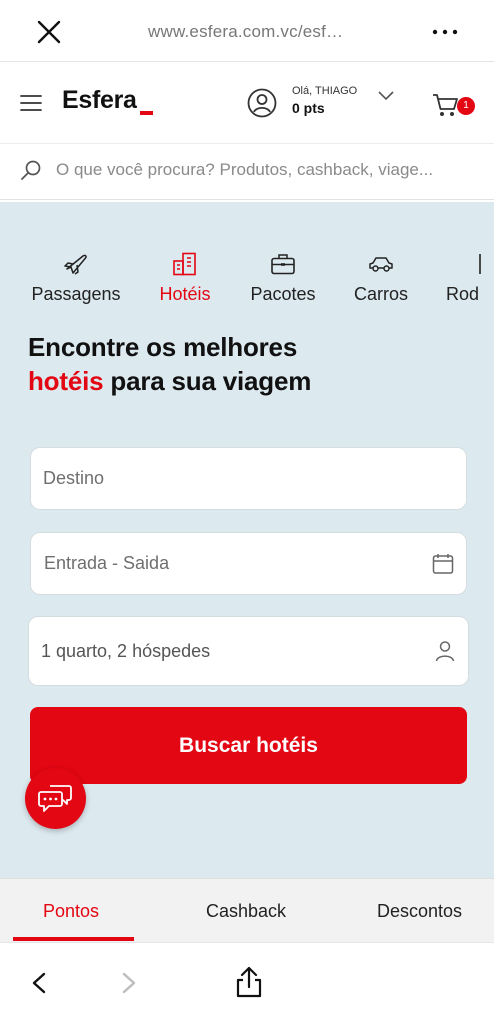  What do you see at coordinates (381, 282) in the screenshot?
I see `tab-carros: Carros` at bounding box center [381, 282].